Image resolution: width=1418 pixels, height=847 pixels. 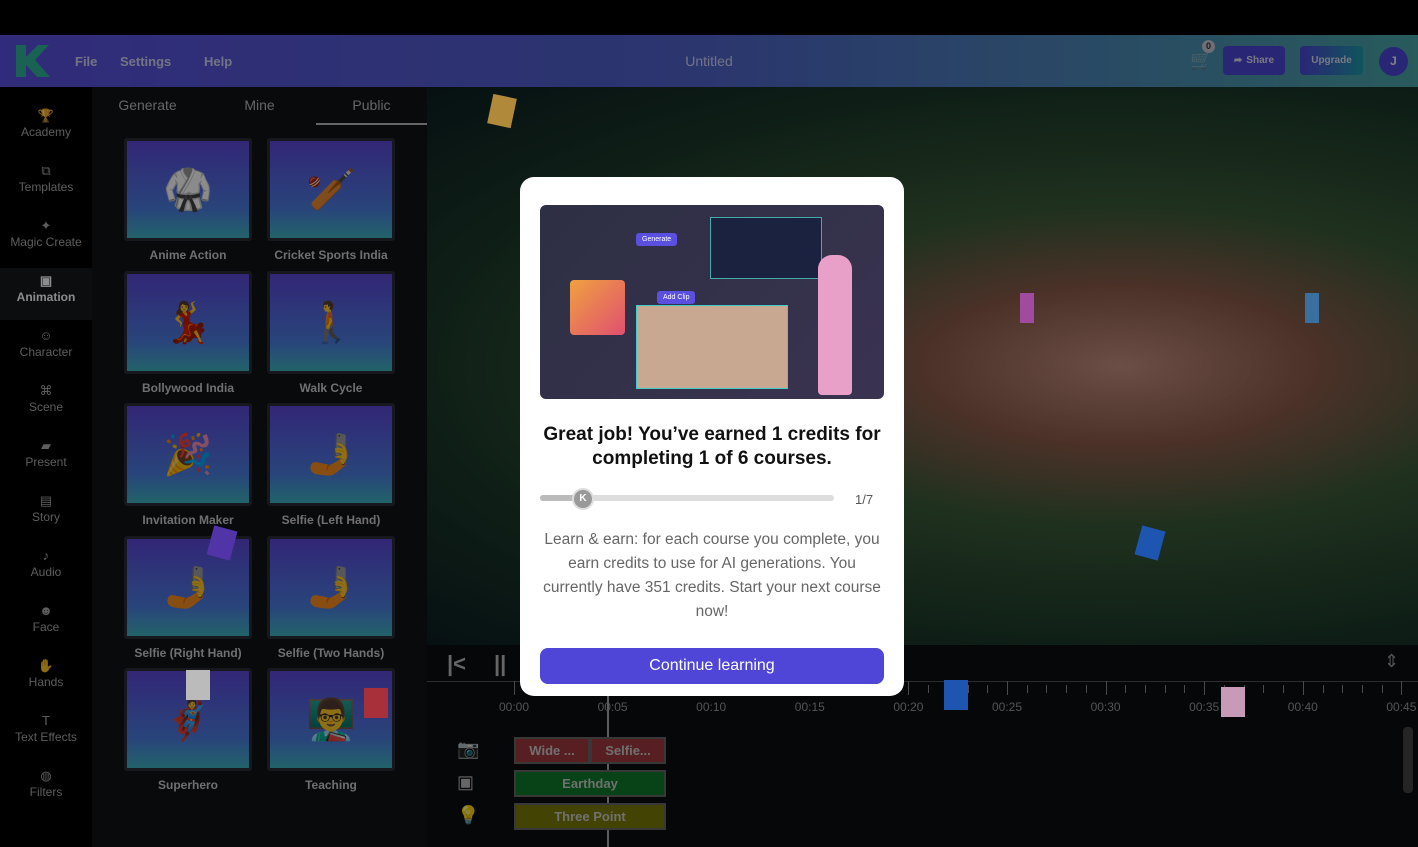 What do you see at coordinates (676, 297) in the screenshot?
I see `illustration-label: Add Clip` at bounding box center [676, 297].